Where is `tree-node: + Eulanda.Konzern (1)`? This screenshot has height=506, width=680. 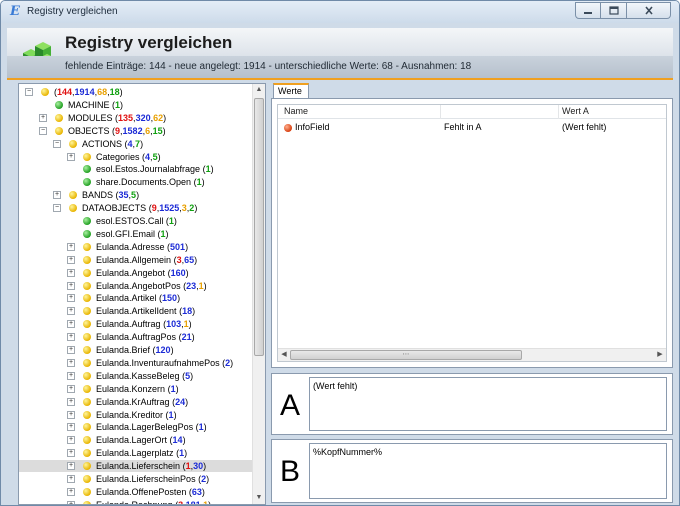 tree-node: + Eulanda.Konzern (1) is located at coordinates (136, 389).